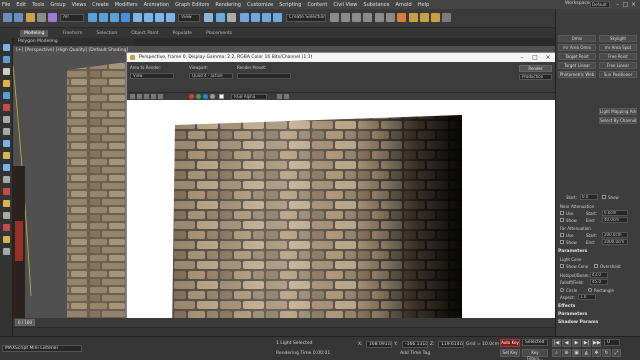 The height and width of the screenshot is (360, 640). Describe the element at coordinates (114, 17) in the screenshot. I see `rectangular-selection-icon` at that location.